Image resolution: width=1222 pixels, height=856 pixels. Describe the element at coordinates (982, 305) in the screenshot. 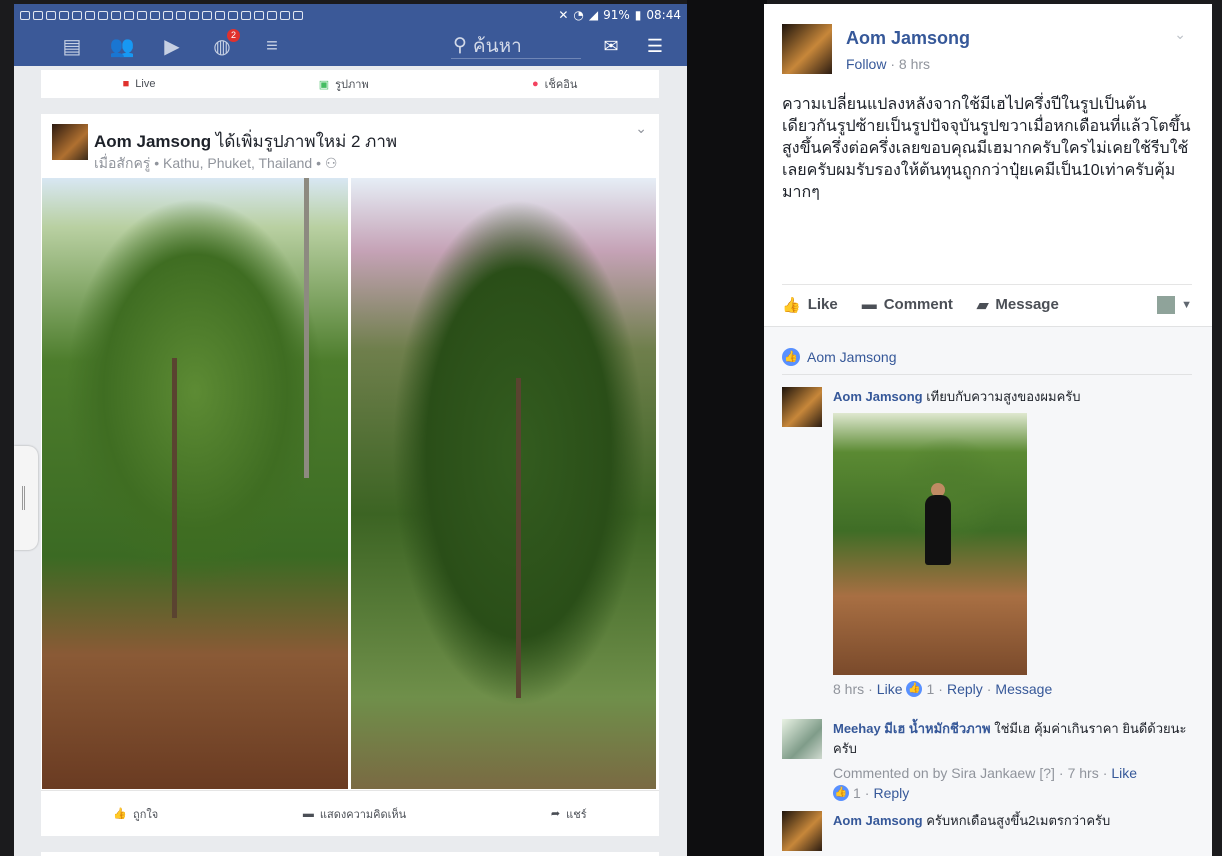

I see `message-icon: ▰` at that location.